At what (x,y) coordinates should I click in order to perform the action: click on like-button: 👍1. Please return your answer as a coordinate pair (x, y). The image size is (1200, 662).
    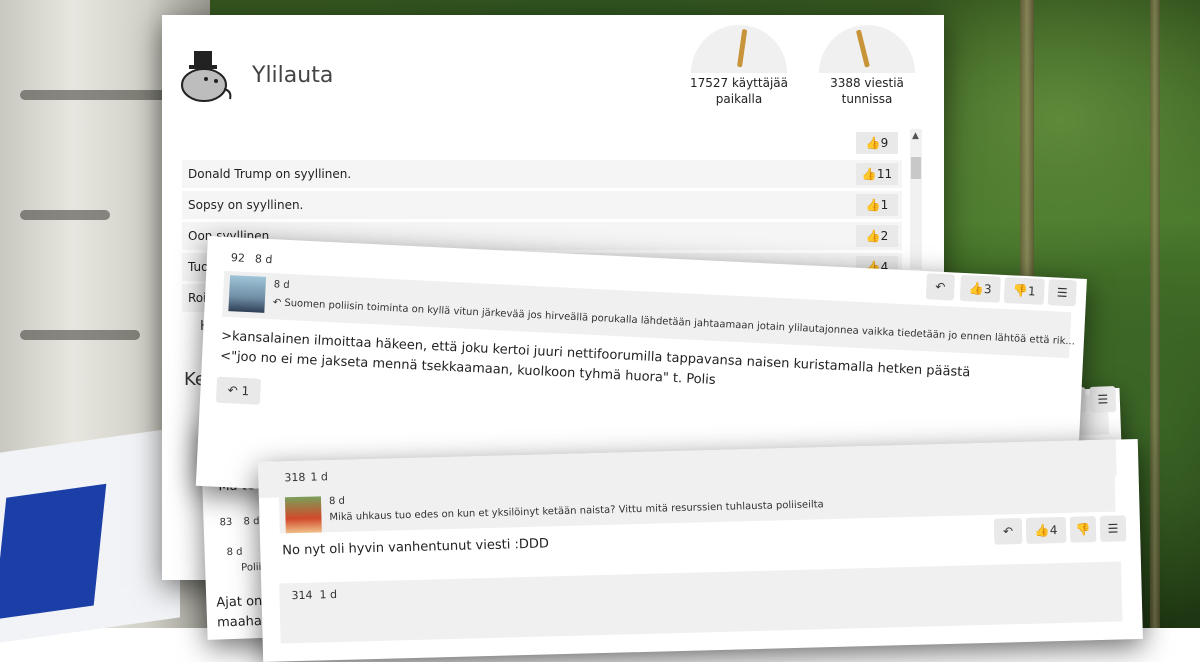
    Looking at the image, I should click on (877, 205).